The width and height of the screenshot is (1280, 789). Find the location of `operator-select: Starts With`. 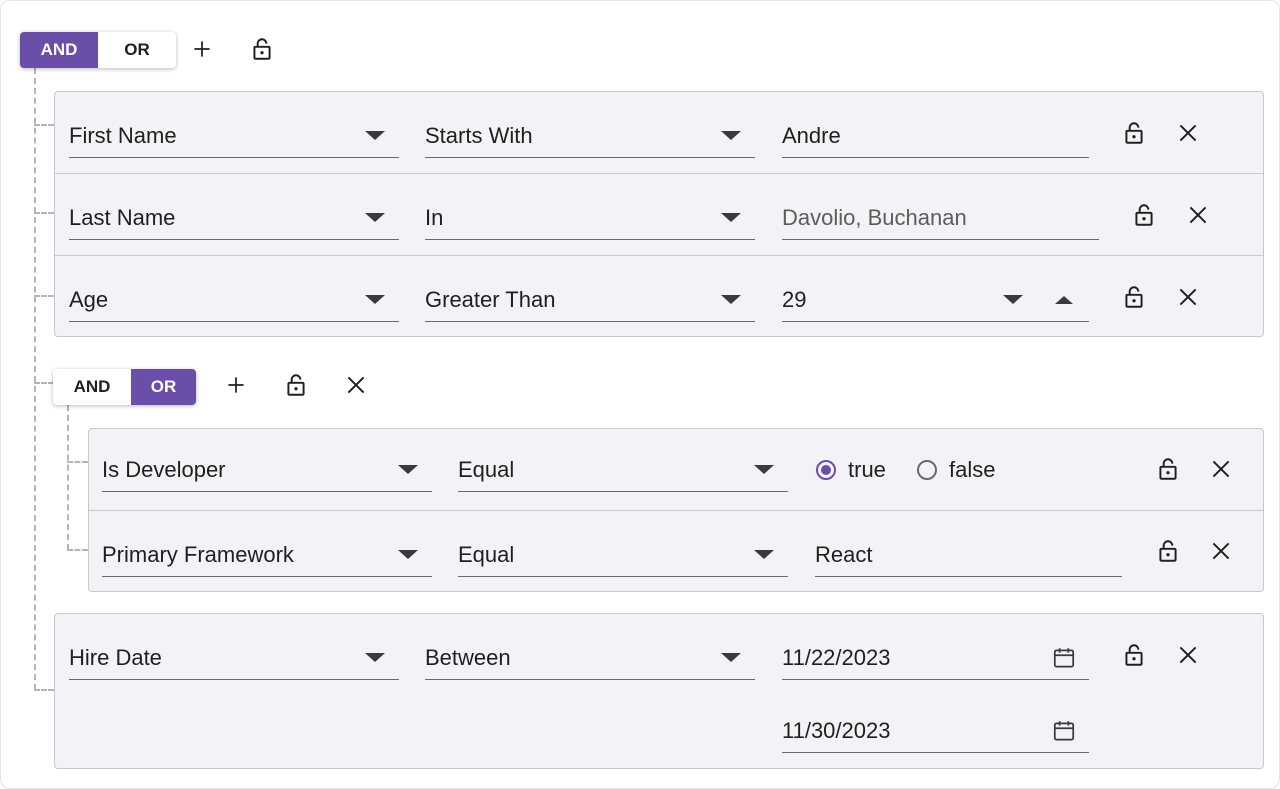

operator-select: Starts With is located at coordinates (590, 136).